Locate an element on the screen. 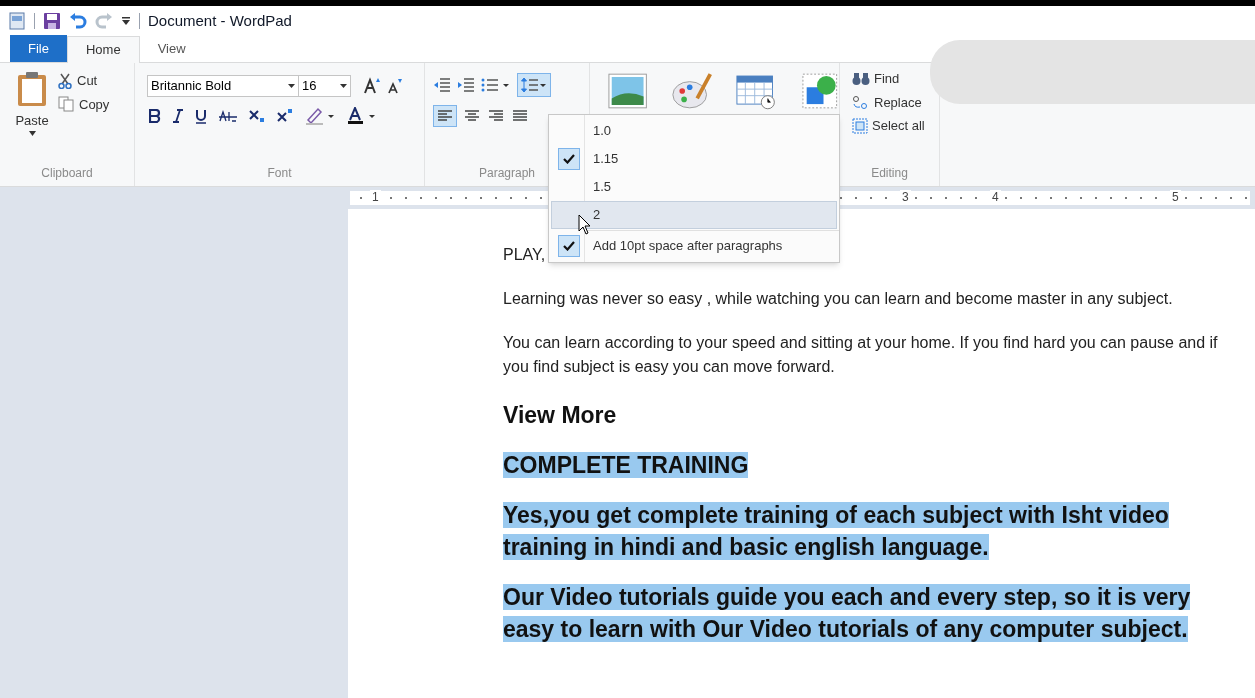 The width and height of the screenshot is (1255, 698). align-left-button is located at coordinates (445, 116).